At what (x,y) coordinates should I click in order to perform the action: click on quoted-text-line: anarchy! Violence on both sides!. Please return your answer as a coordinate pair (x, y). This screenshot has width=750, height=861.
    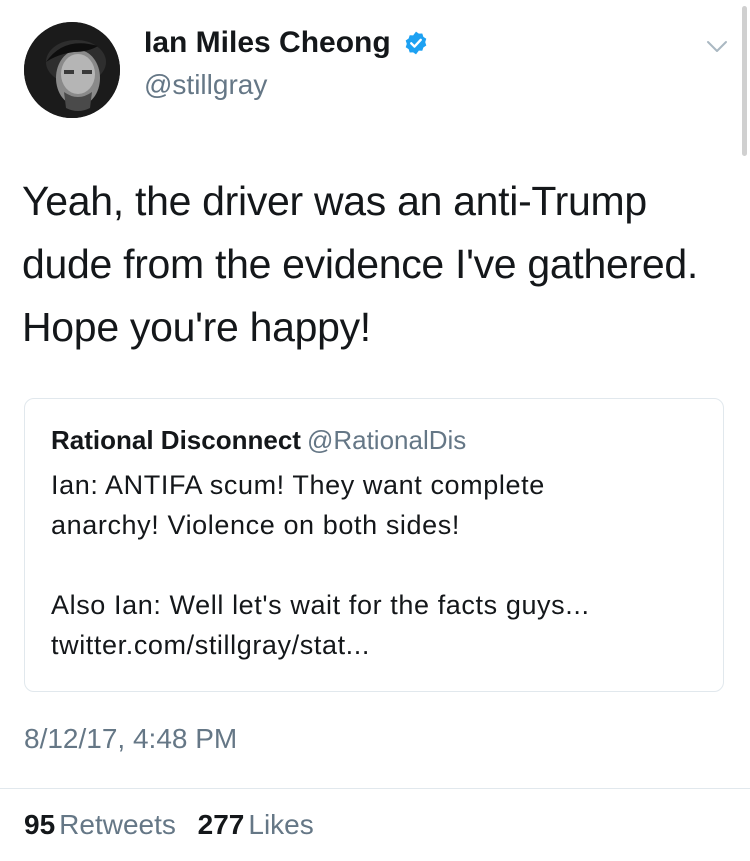
    Looking at the image, I should click on (255, 525).